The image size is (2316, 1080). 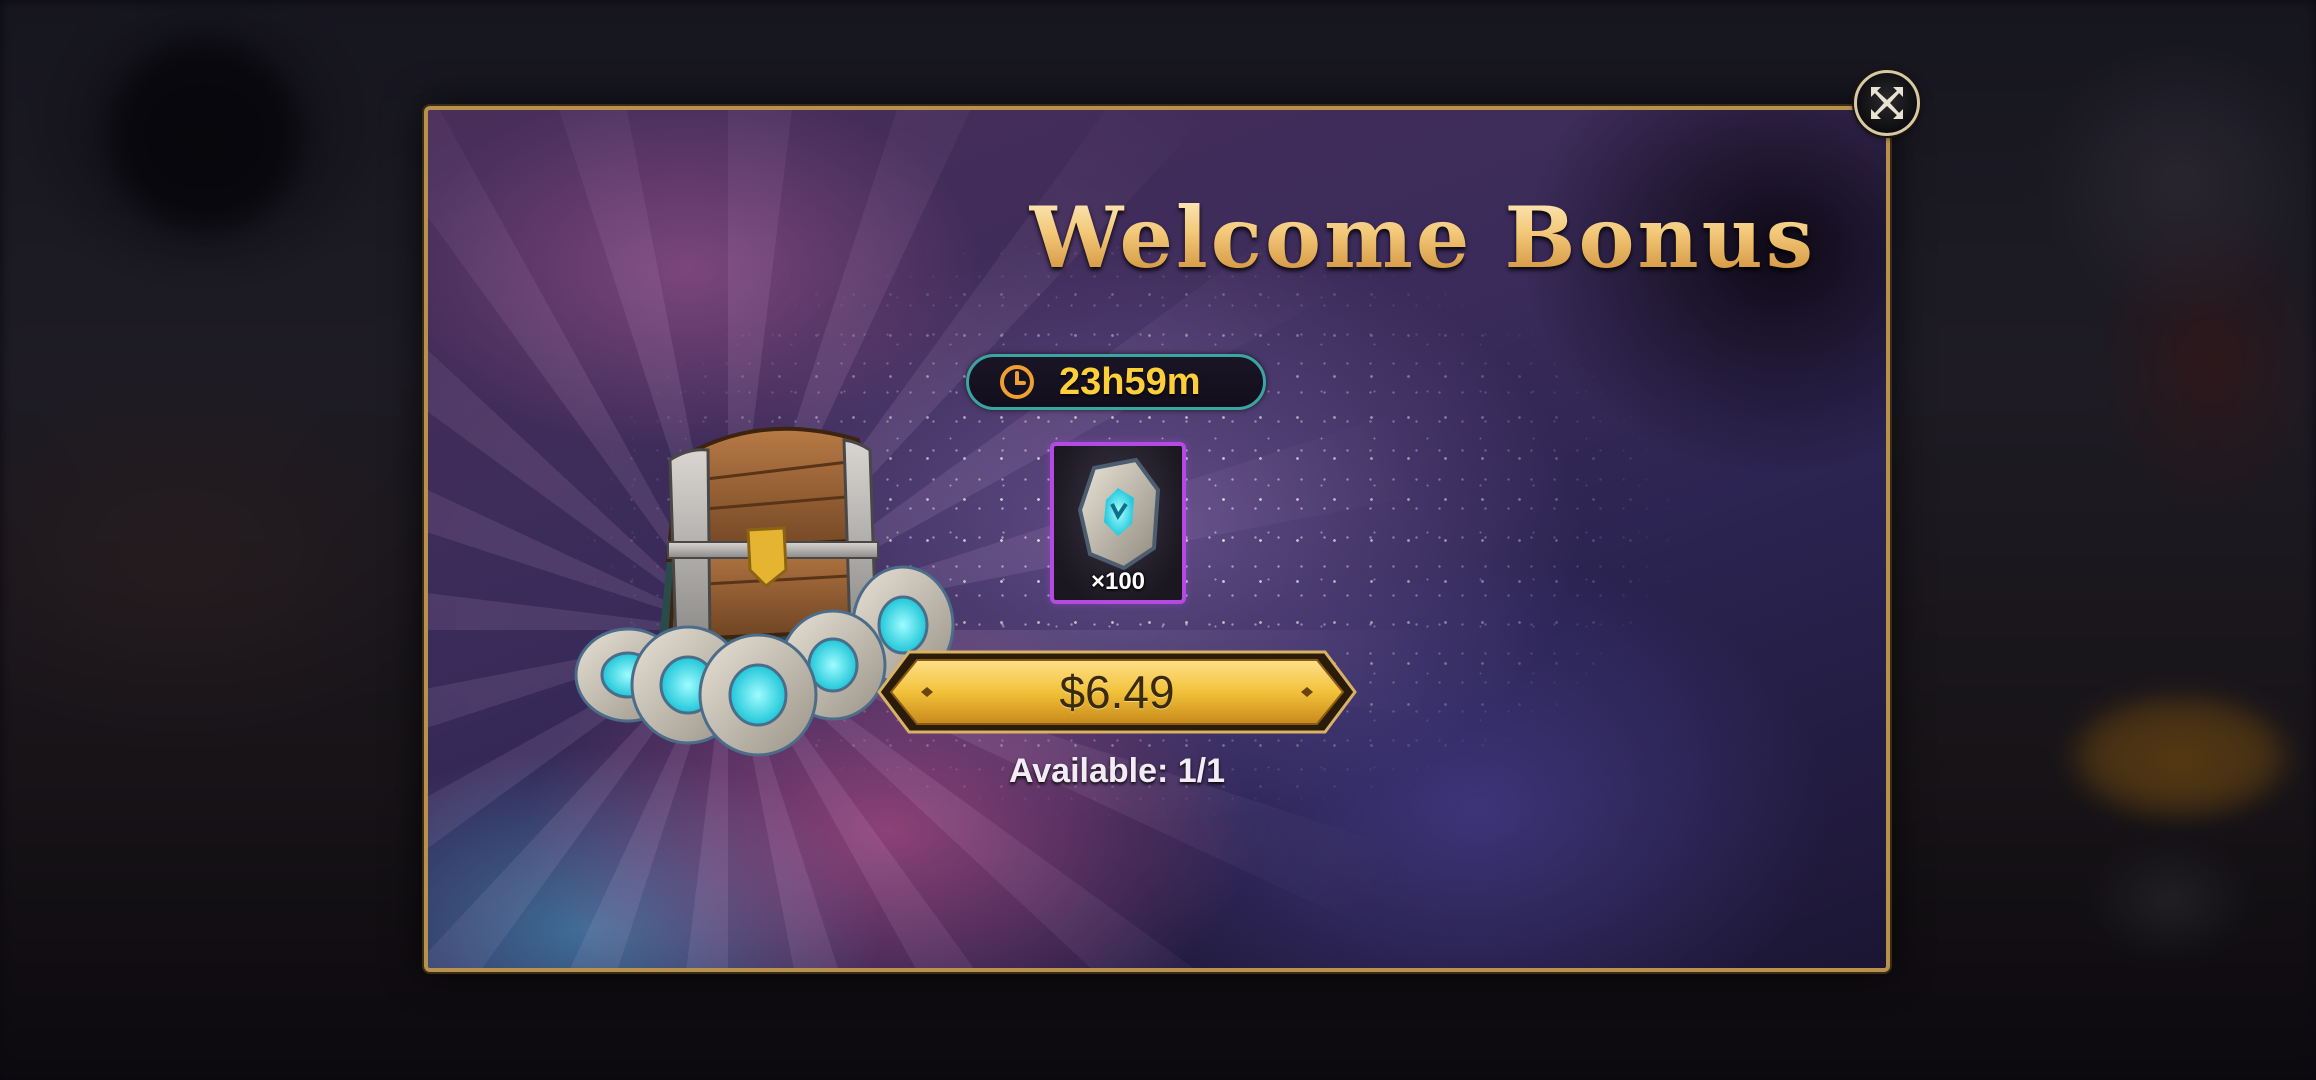 I want to click on rune-stone-icon, so click(x=1119, y=514).